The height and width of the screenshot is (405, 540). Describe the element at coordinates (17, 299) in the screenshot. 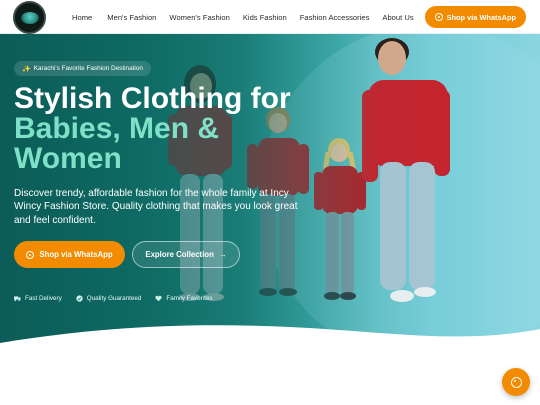

I see `truck-icon` at that location.